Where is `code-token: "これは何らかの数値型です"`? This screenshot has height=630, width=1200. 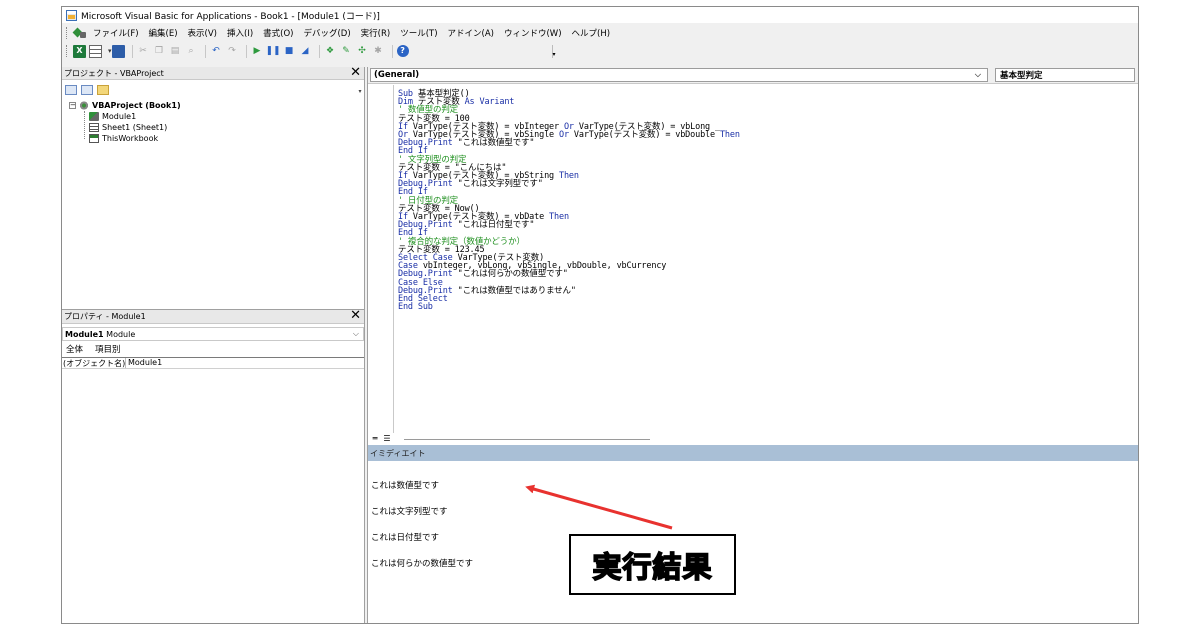 code-token: "これは何らかの数値型です" is located at coordinates (512, 274).